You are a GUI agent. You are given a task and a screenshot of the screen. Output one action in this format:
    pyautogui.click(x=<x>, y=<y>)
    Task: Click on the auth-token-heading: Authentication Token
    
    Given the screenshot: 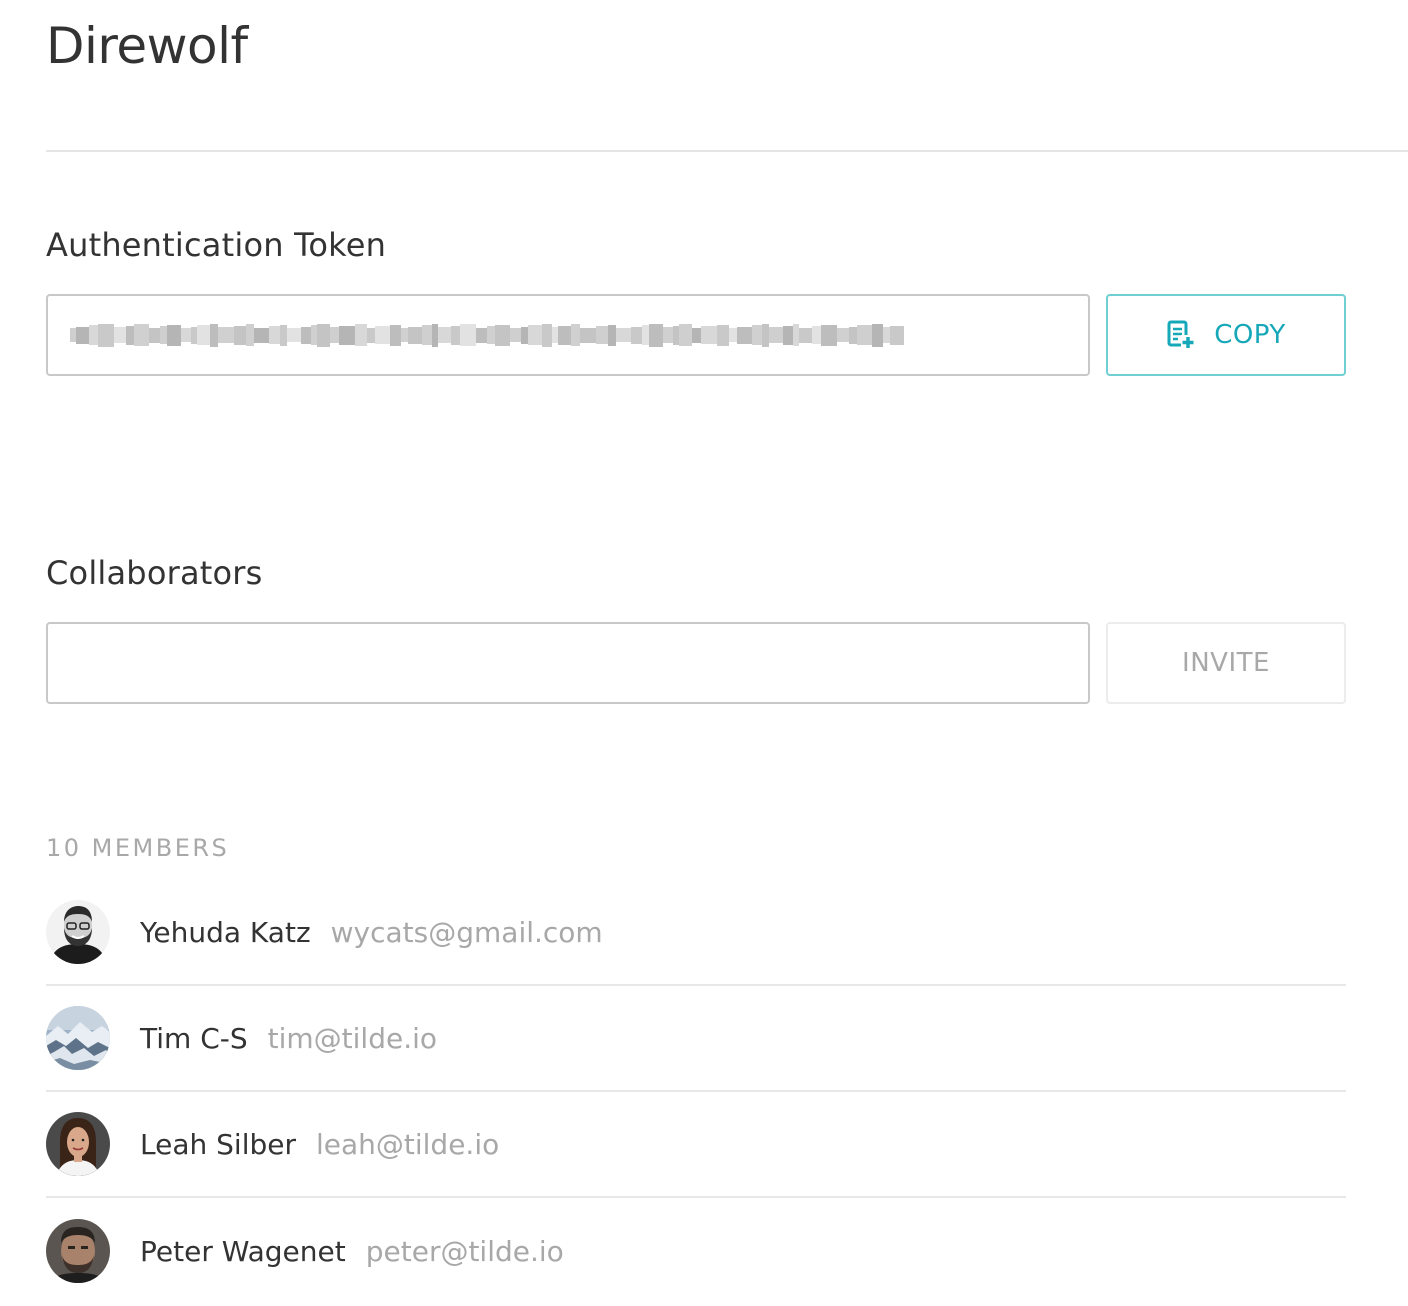 What is the action you would take?
    pyautogui.click(x=216, y=245)
    